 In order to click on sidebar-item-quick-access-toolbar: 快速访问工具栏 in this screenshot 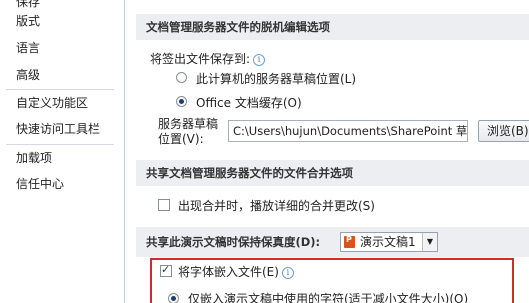, I will do `click(58, 129)`.